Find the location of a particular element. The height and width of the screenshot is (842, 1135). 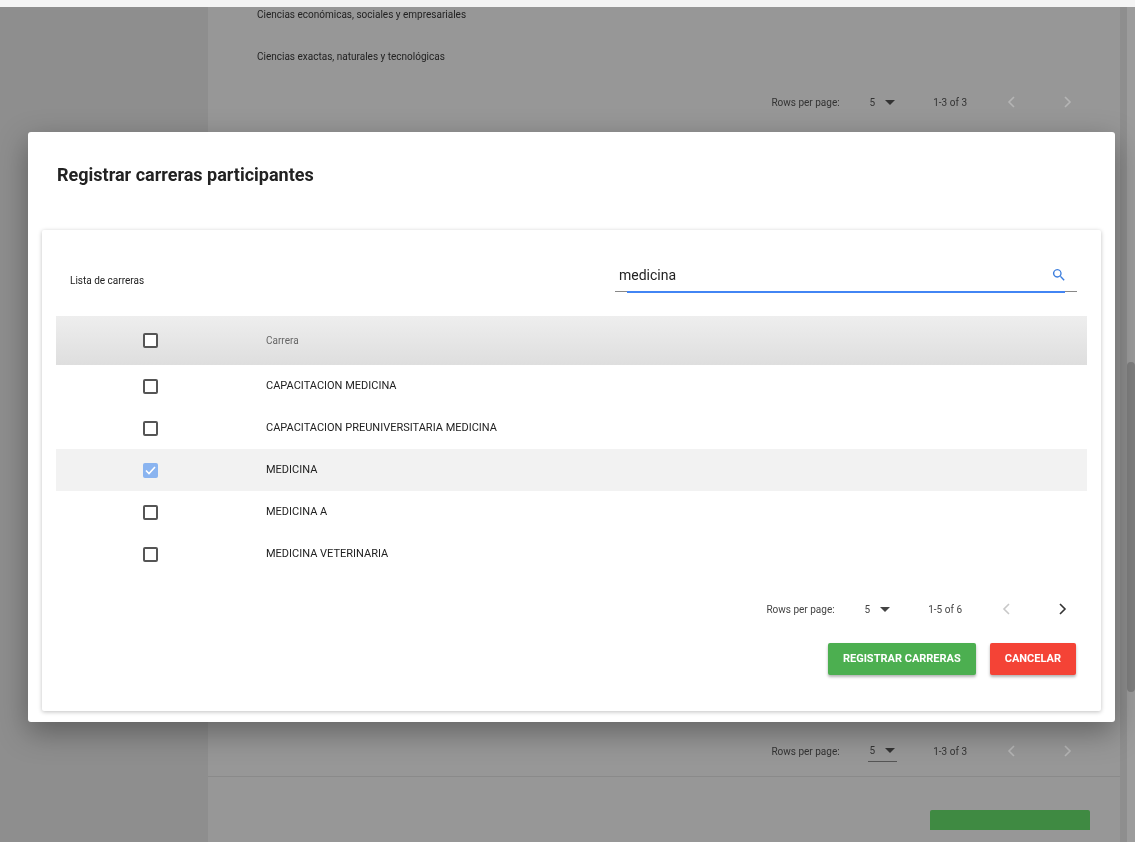

page-range: 1-5 of 6 is located at coordinates (945, 609).